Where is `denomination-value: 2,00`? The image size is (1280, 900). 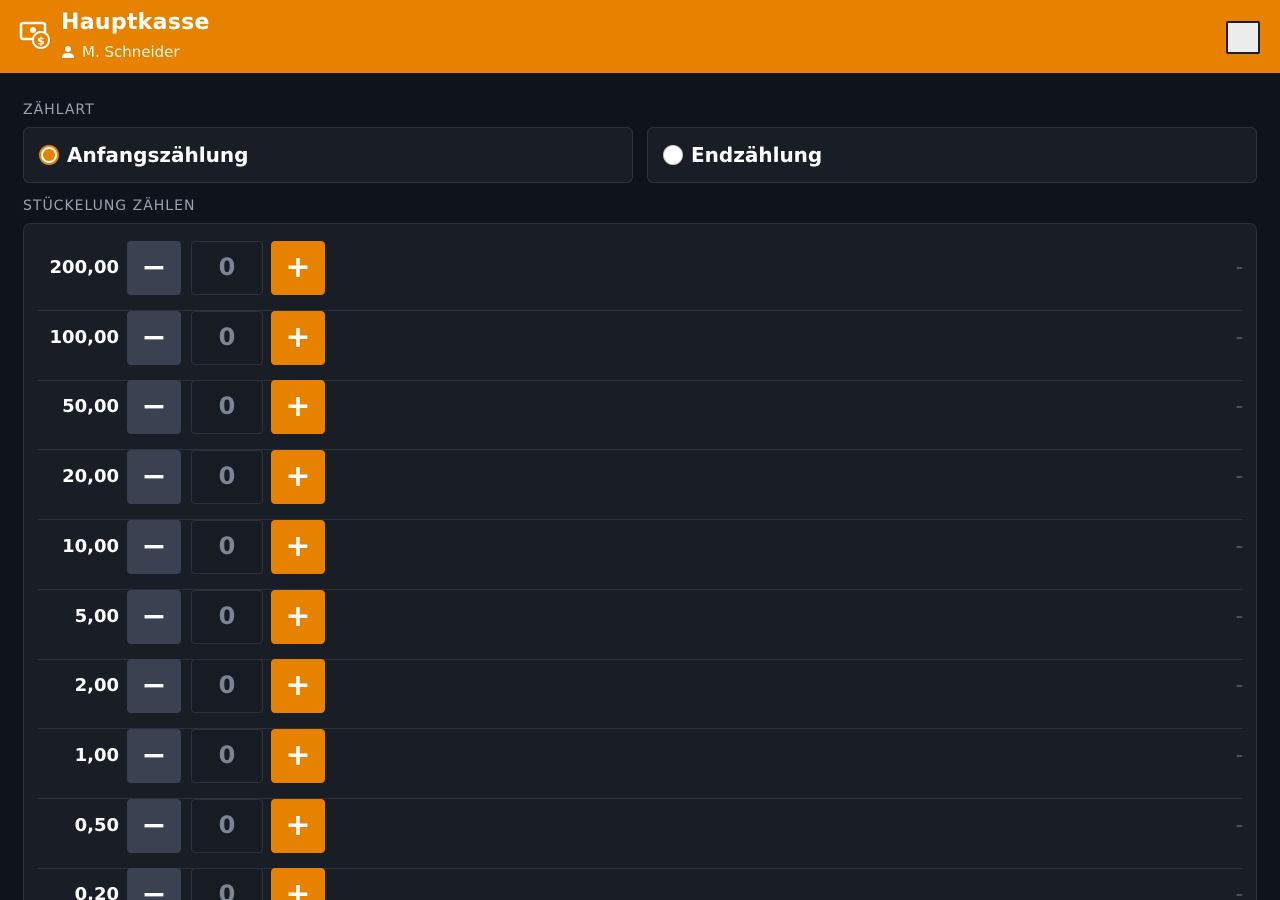
denomination-value: 2,00 is located at coordinates (96, 686).